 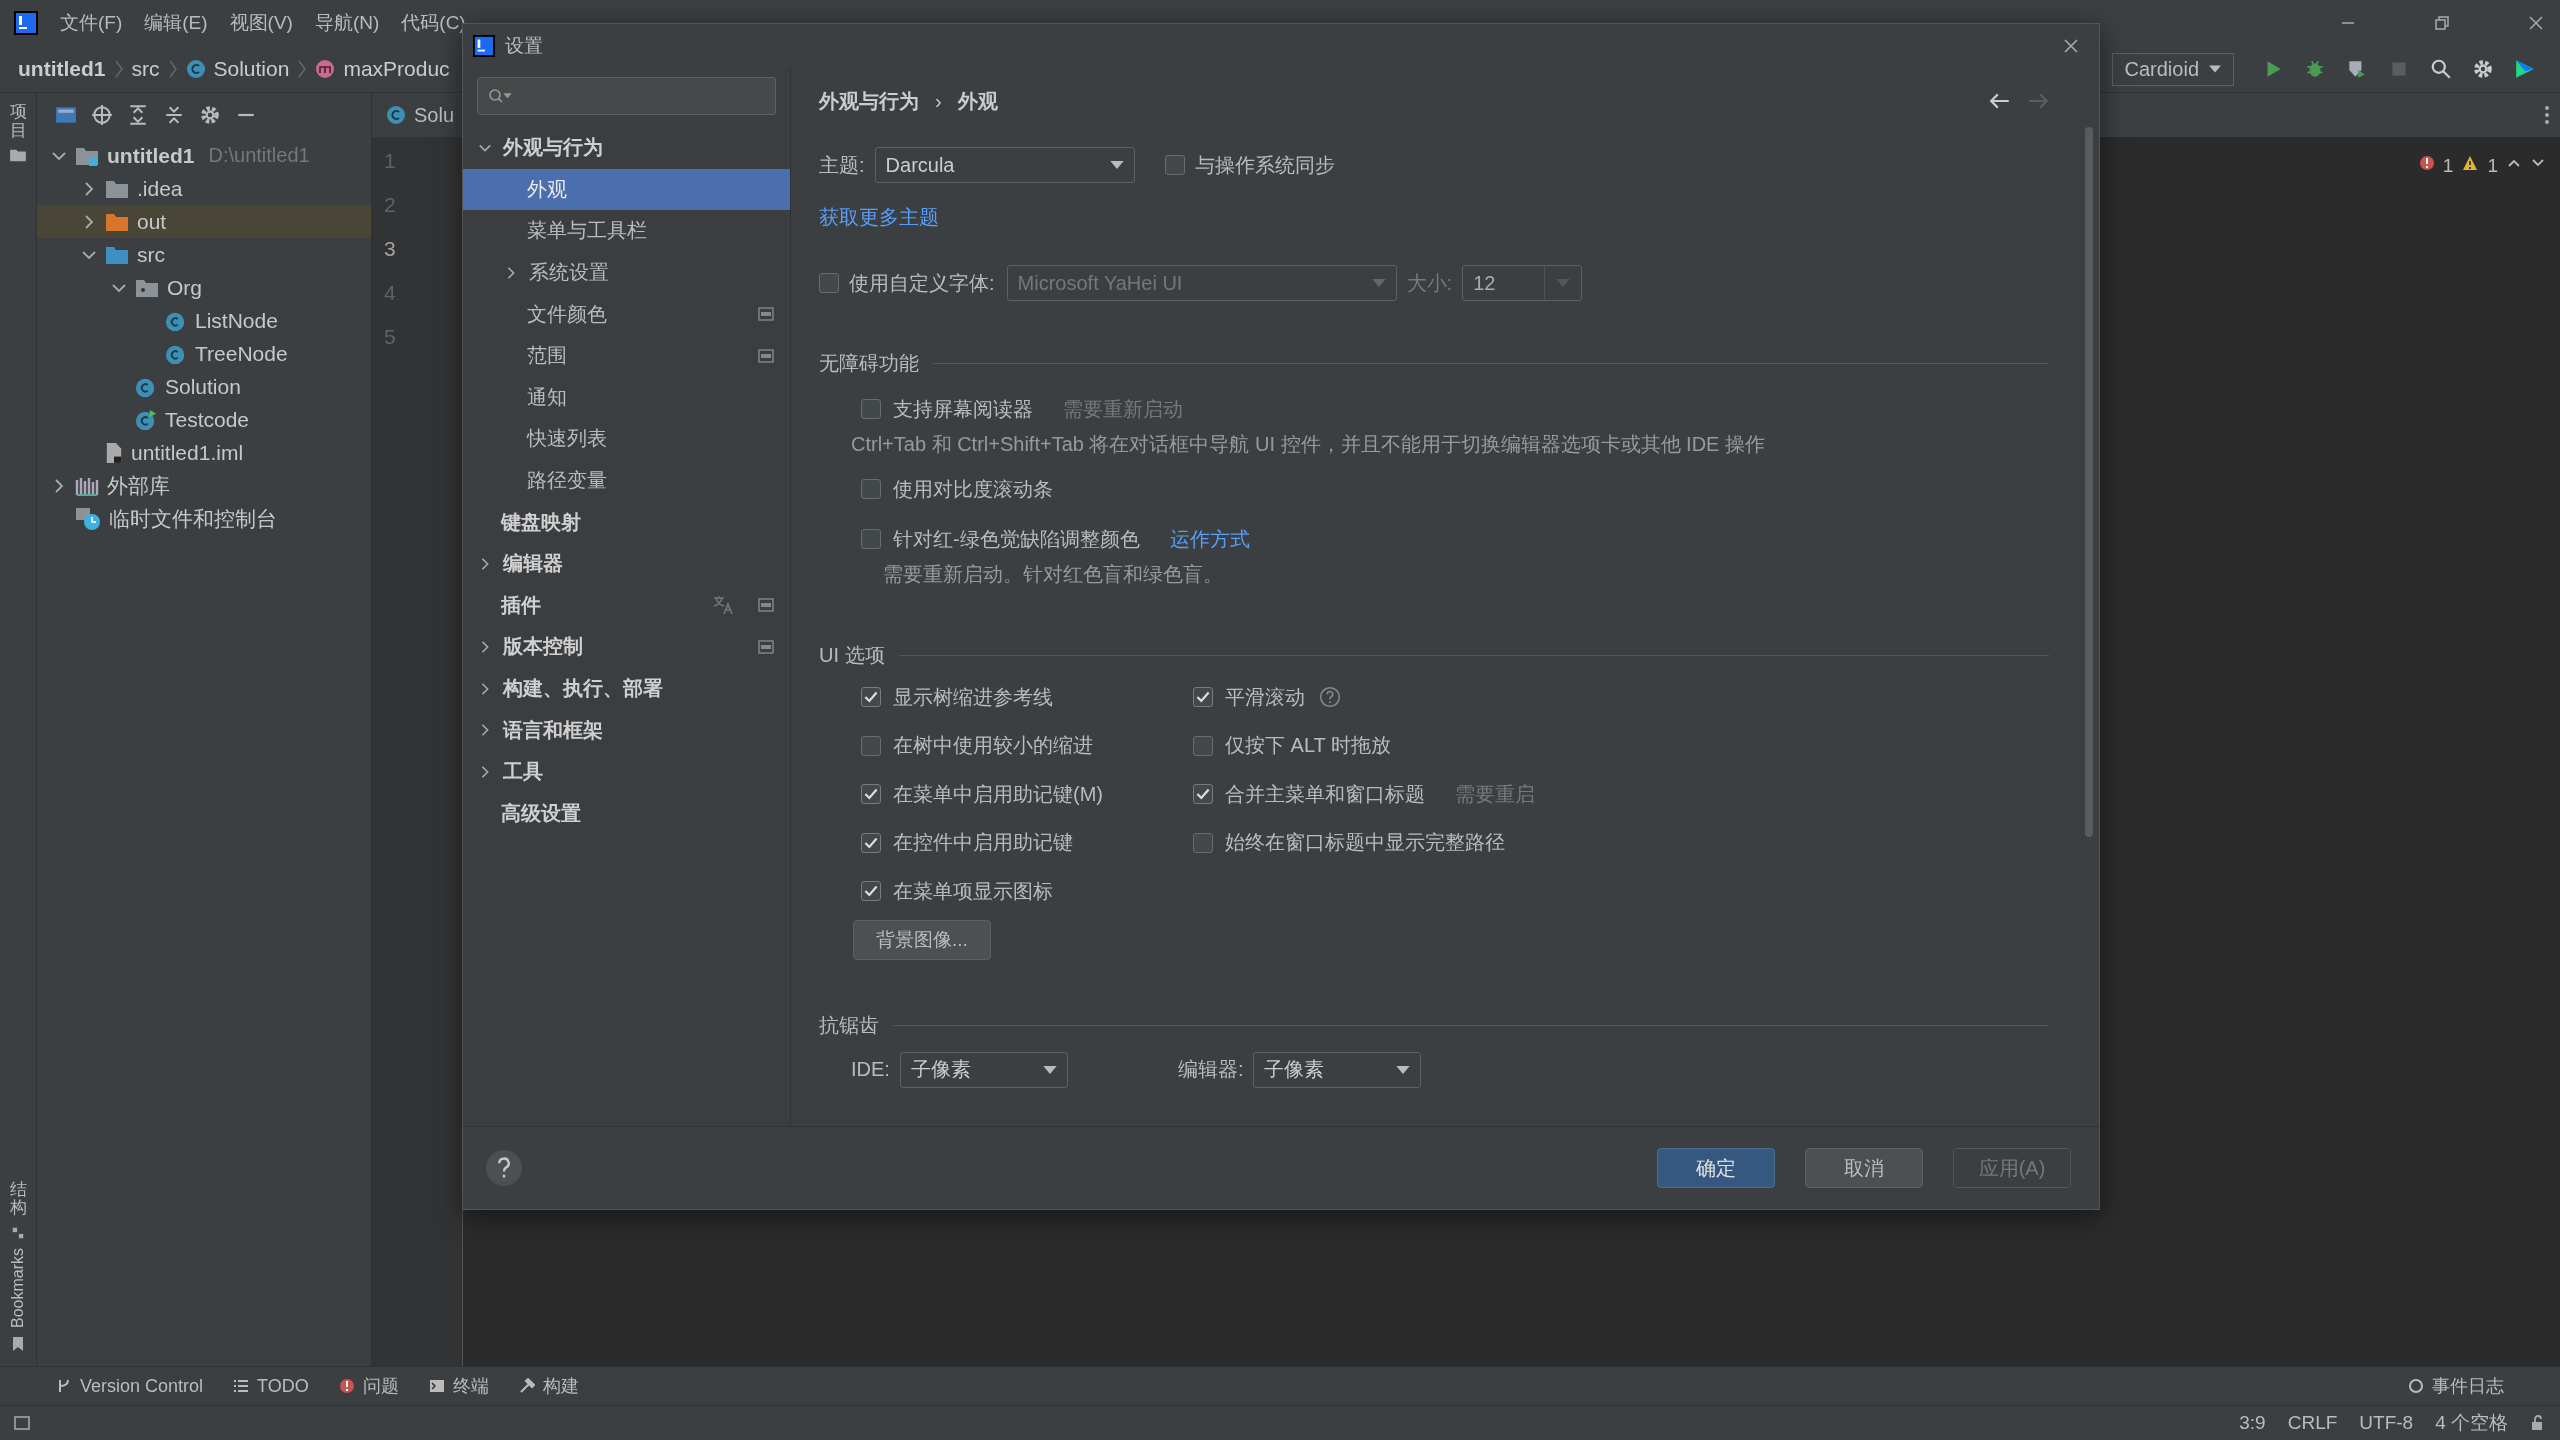 What do you see at coordinates (62, 69) in the screenshot?
I see `breadcrumb-item: untitled1` at bounding box center [62, 69].